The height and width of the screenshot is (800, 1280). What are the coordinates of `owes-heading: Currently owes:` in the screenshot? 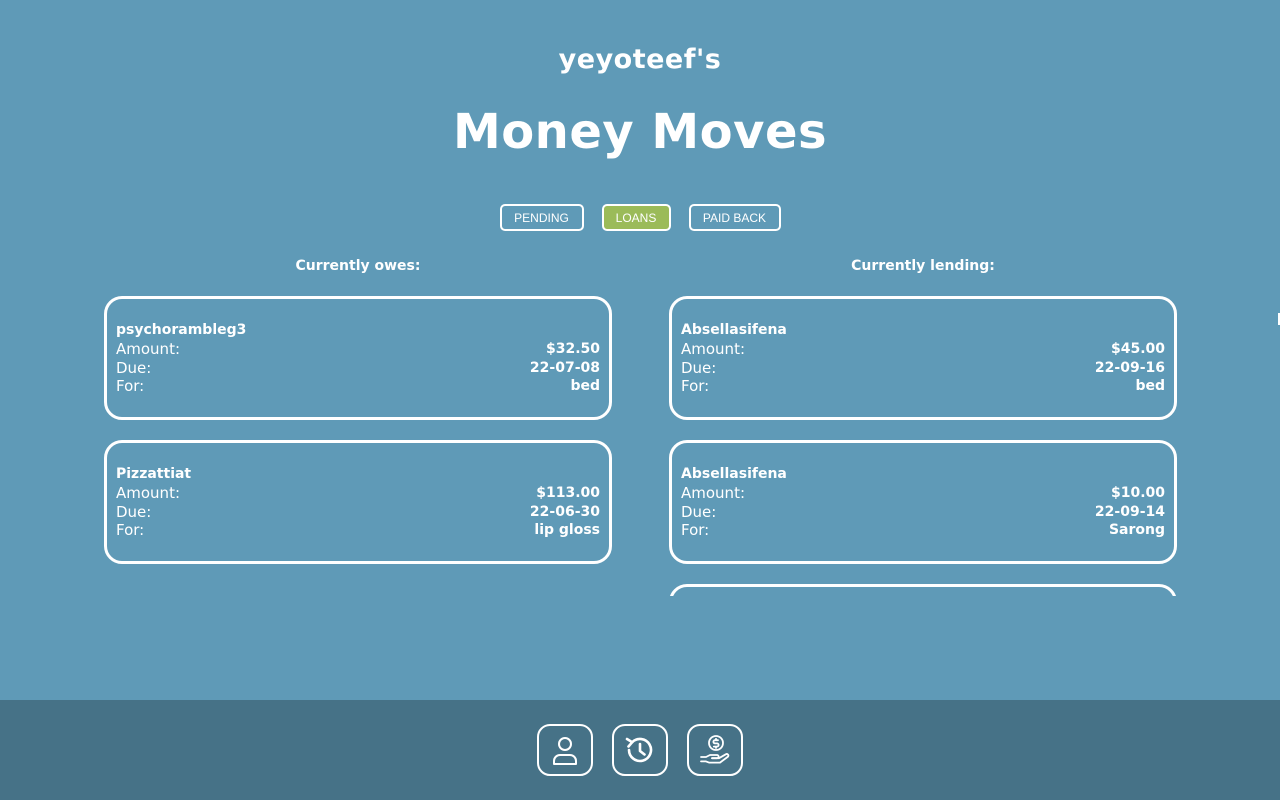 It's located at (358, 266).